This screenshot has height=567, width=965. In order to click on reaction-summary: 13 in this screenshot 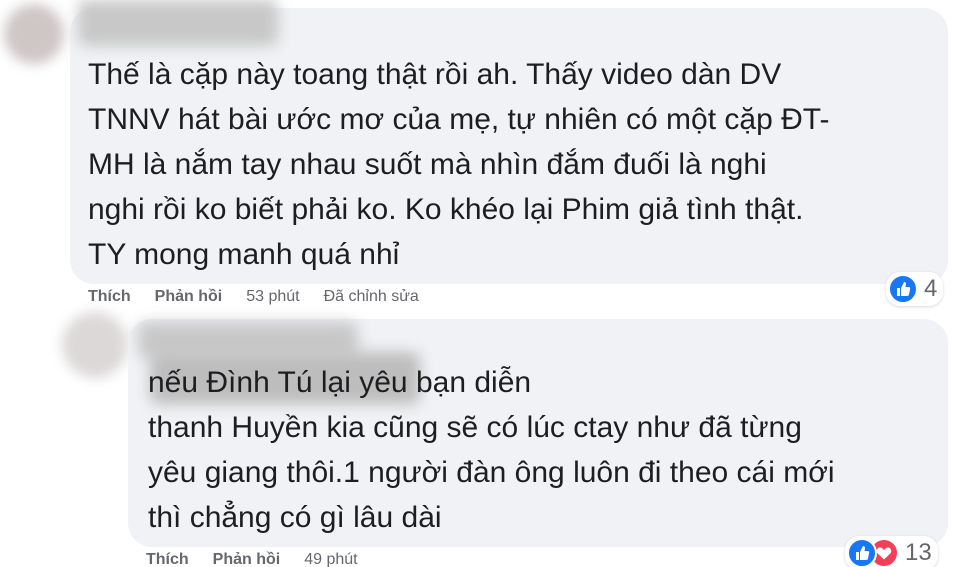, I will do `click(891, 551)`.